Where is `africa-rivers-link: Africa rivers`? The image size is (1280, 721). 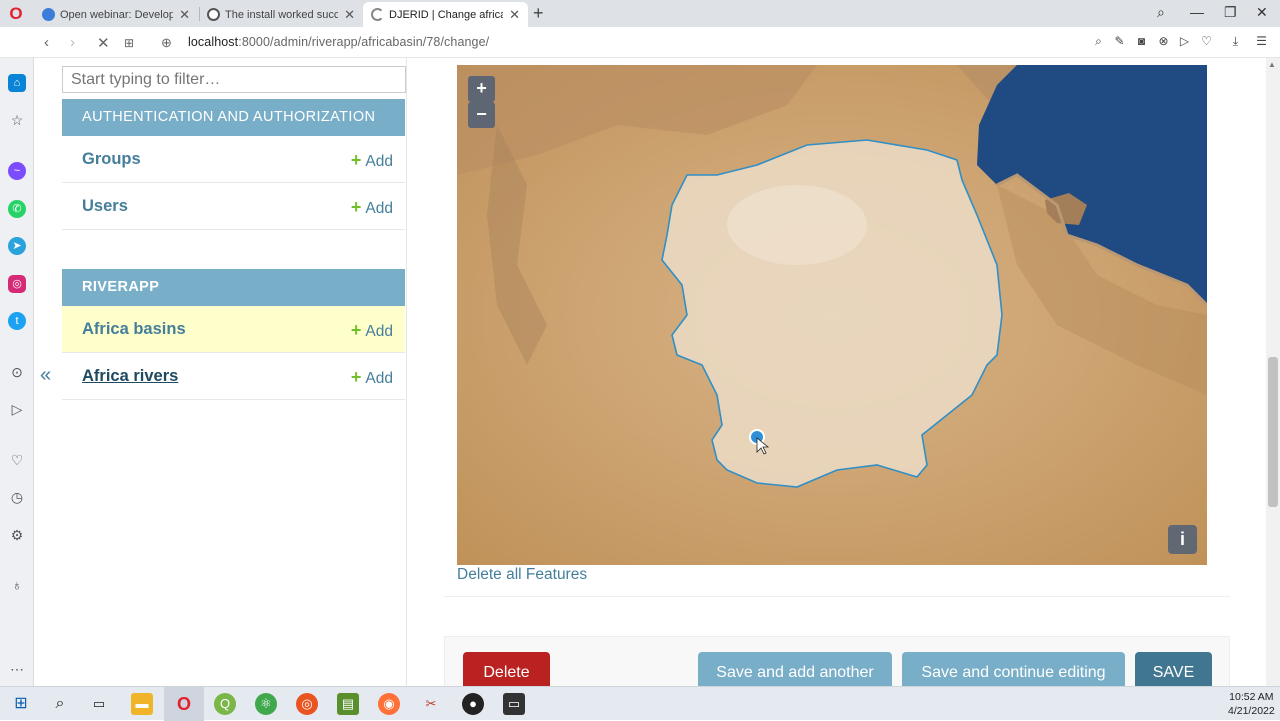
africa-rivers-link: Africa rivers is located at coordinates (130, 376).